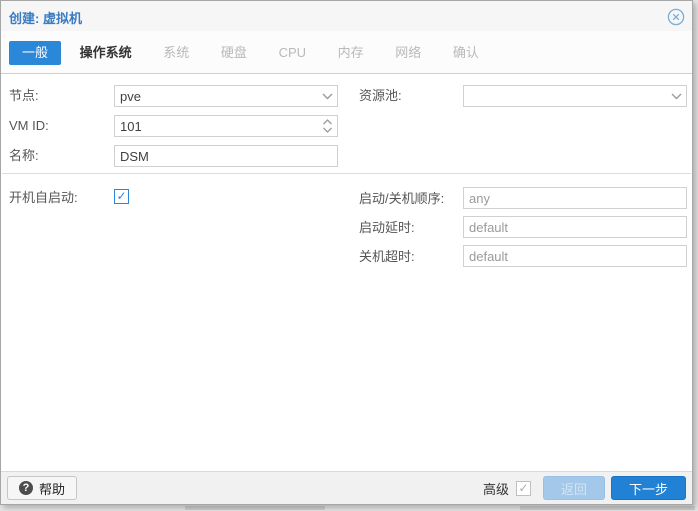 This screenshot has width=698, height=511. I want to click on advanced-checkbox: ✓, so click(523, 488).